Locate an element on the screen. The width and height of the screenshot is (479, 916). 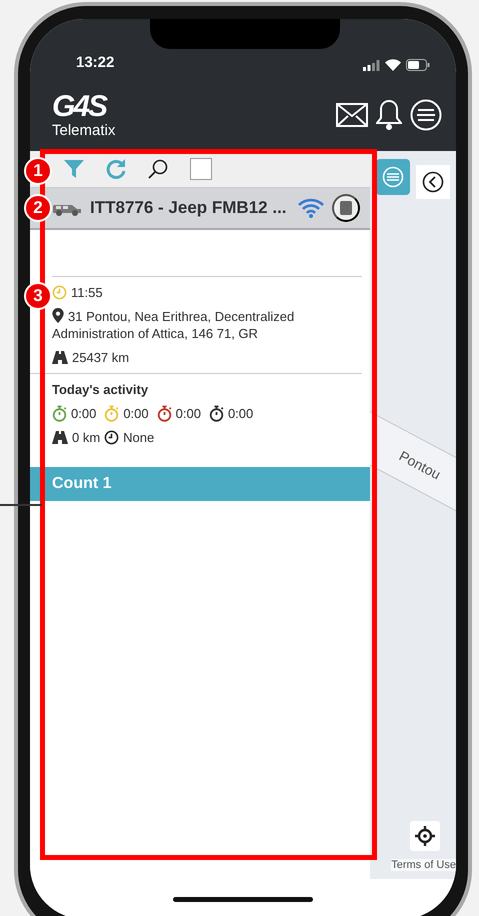
menu-icon is located at coordinates (426, 115).